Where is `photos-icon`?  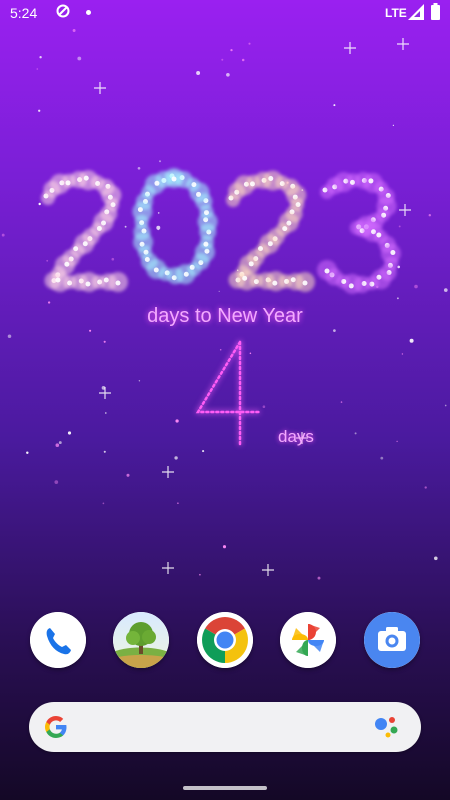 photos-icon is located at coordinates (308, 640).